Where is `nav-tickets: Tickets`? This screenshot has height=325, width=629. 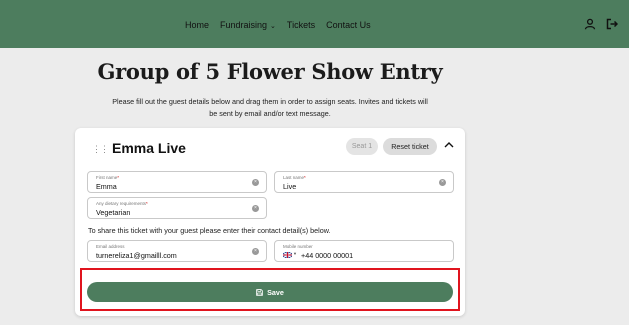
nav-tickets: Tickets is located at coordinates (301, 25).